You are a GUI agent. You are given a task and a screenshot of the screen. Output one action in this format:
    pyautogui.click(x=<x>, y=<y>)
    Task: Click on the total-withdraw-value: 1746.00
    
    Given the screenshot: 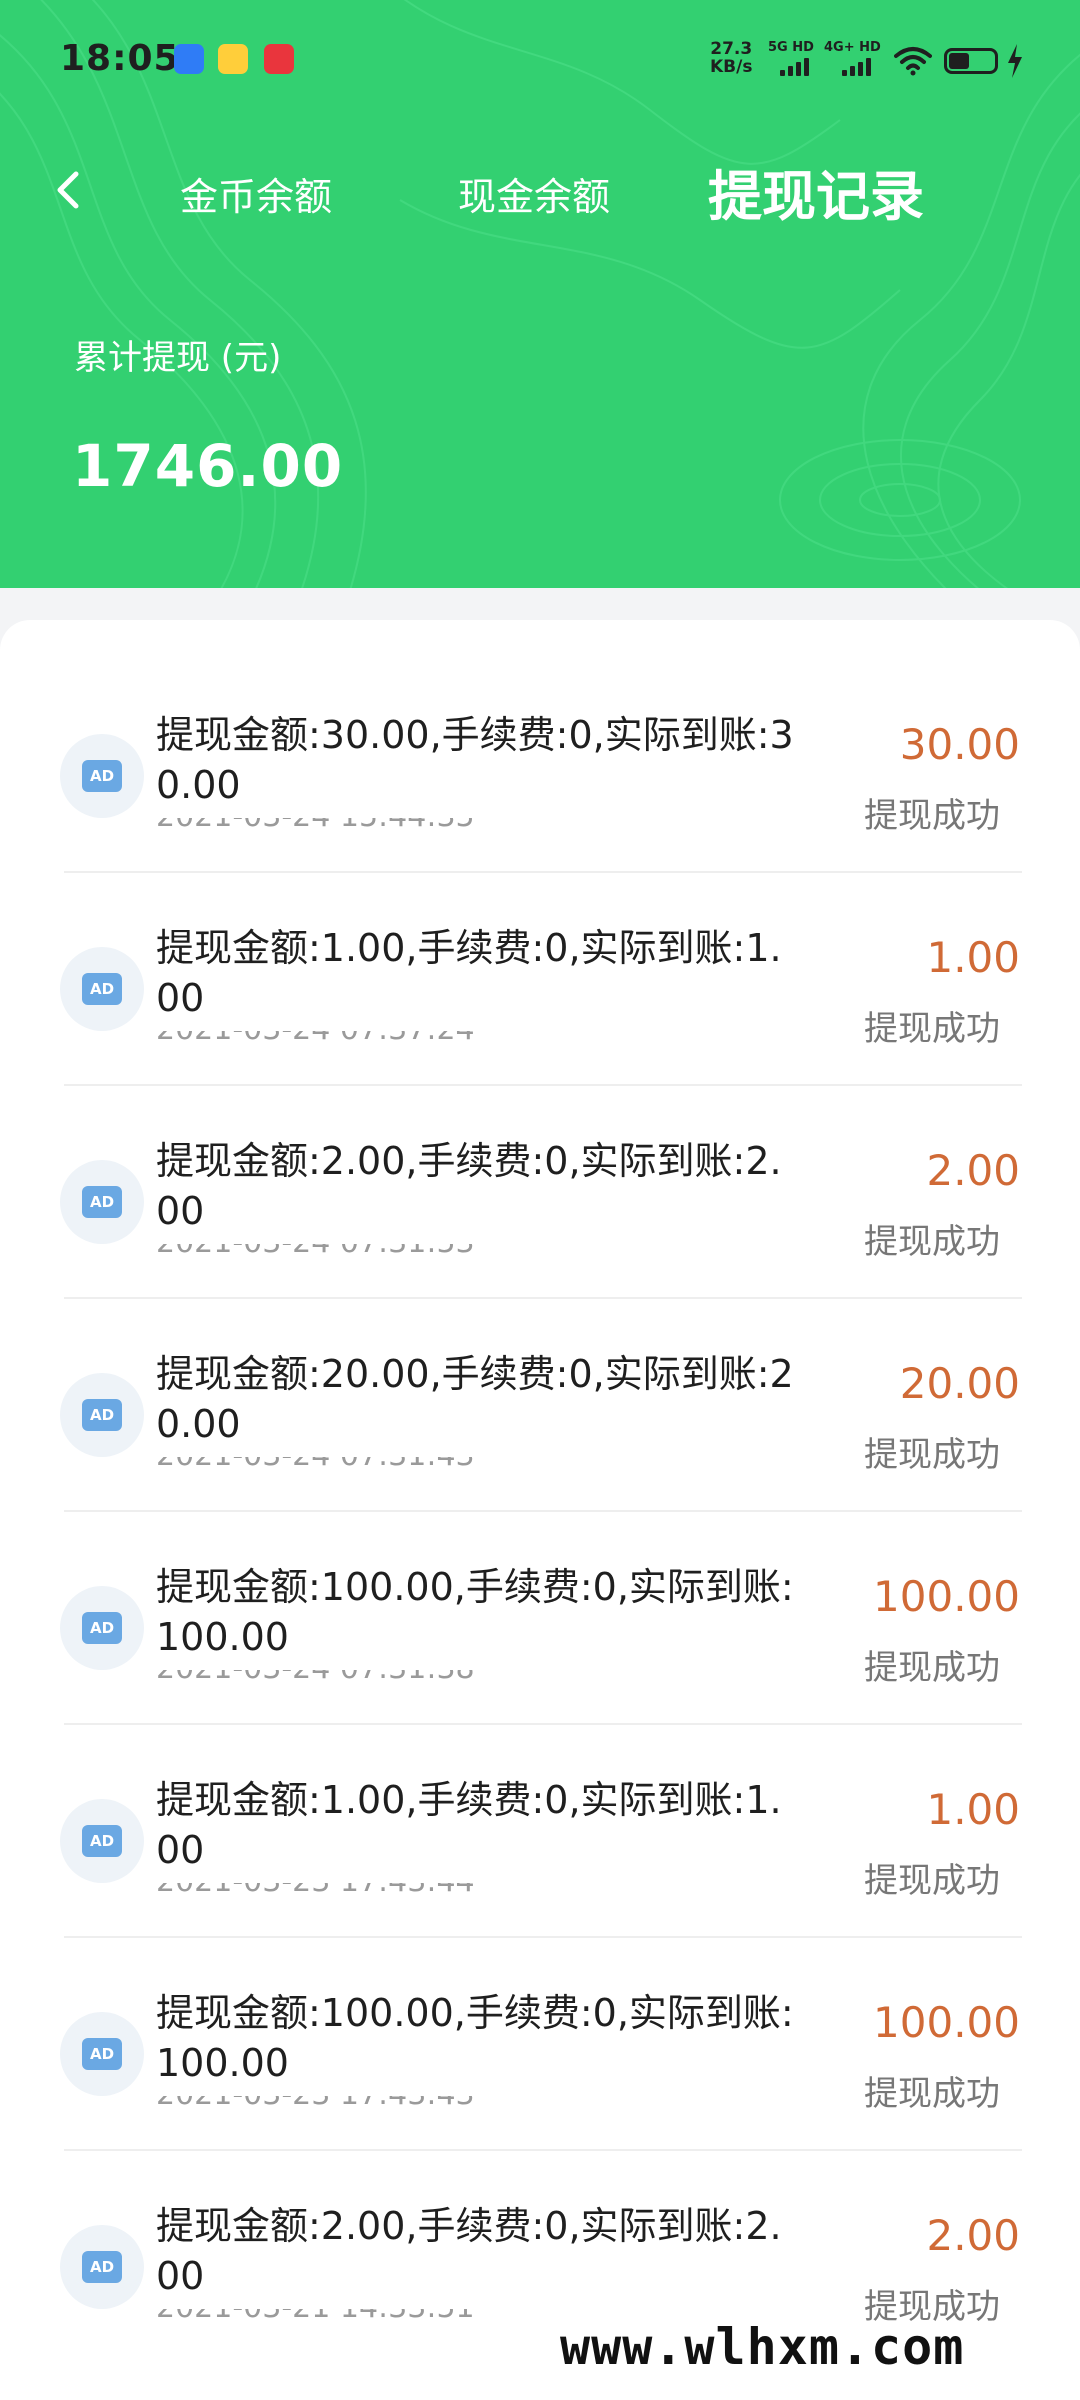 What is the action you would take?
    pyautogui.click(x=208, y=466)
    